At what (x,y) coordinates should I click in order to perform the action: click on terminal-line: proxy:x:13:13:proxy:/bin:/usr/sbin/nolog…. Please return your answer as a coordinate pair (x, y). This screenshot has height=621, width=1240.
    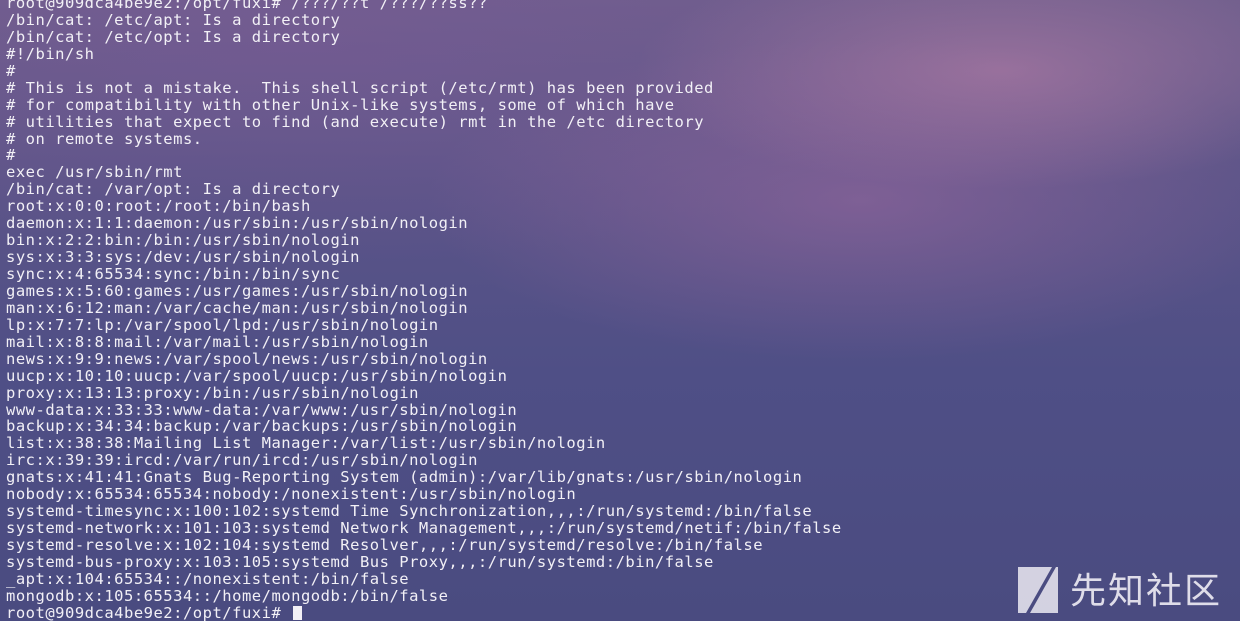
    Looking at the image, I should click on (212, 392).